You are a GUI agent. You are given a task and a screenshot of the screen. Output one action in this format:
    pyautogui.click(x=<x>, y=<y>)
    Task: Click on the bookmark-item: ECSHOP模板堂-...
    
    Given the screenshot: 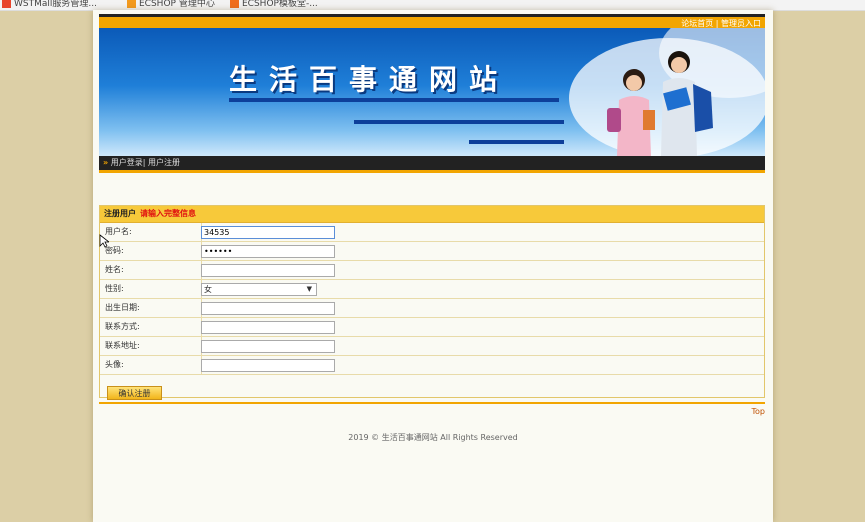 What is the action you would take?
    pyautogui.click(x=274, y=4)
    